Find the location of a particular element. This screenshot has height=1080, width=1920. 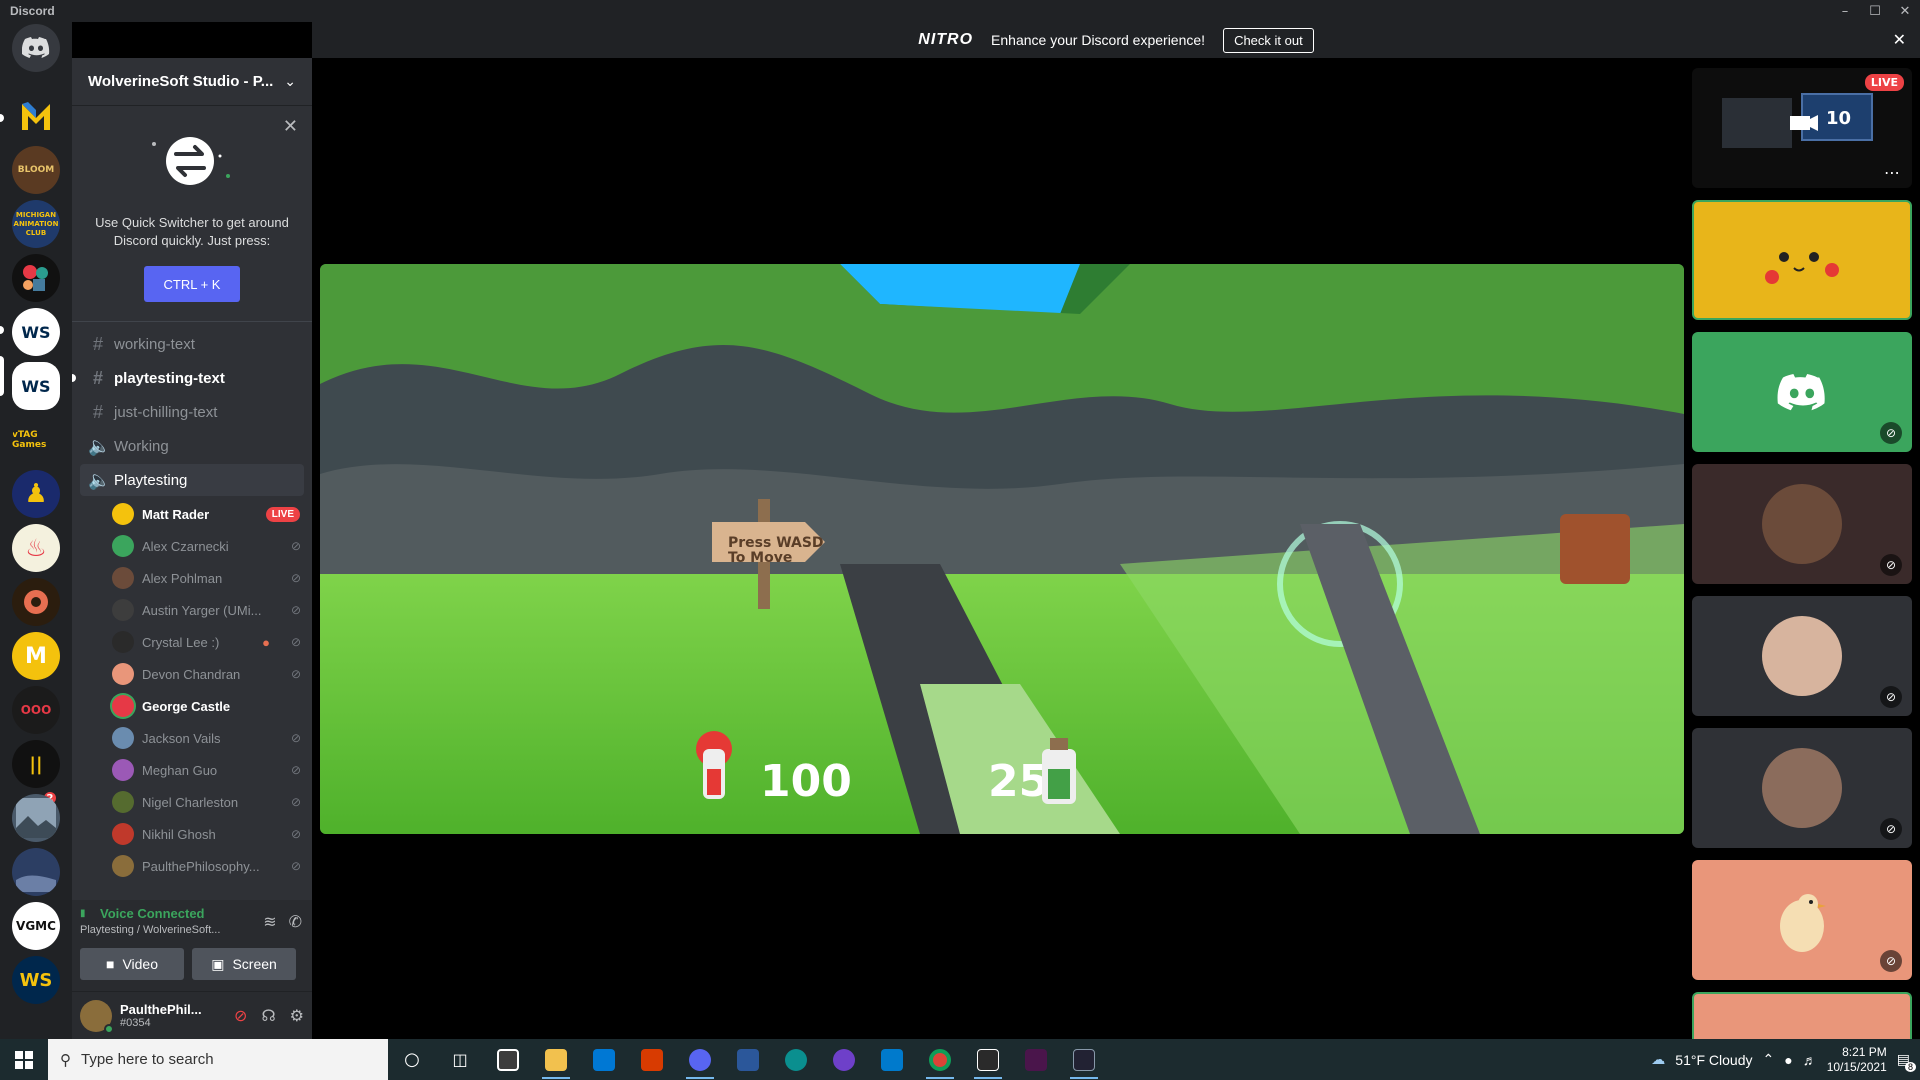

server-icon-yellow: M is located at coordinates (36, 656).